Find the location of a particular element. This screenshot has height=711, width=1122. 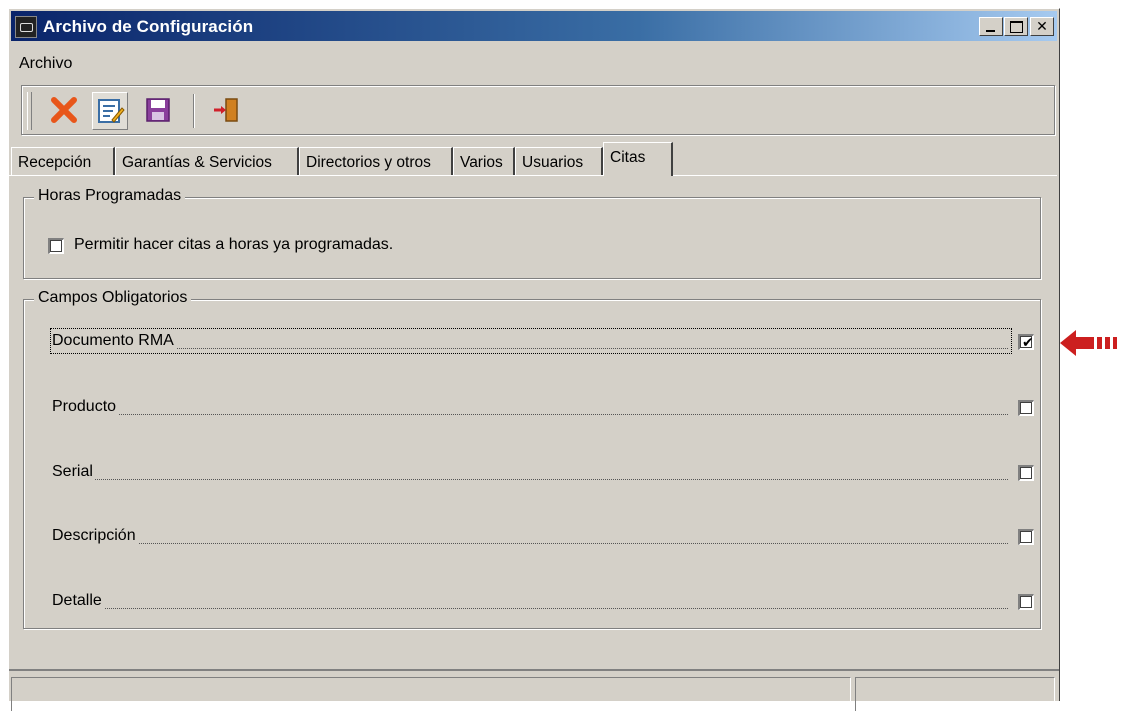

title-bar: Archivo de Configuración ✕ is located at coordinates (534, 26).